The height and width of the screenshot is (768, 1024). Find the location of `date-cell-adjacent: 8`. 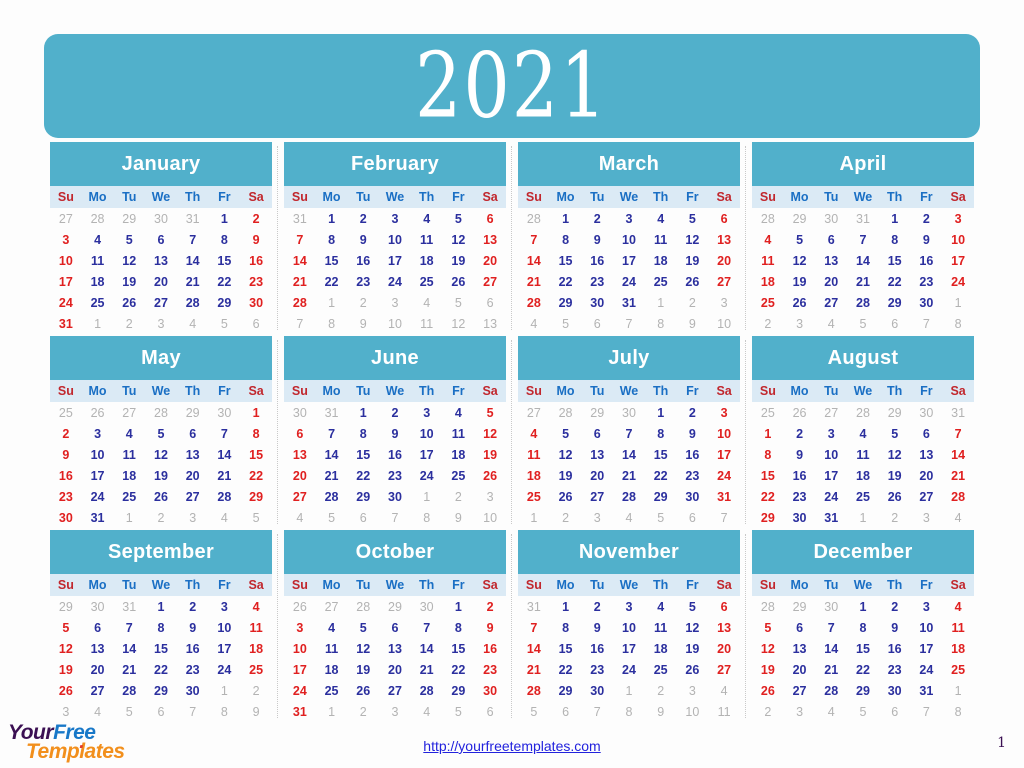

date-cell-adjacent: 8 is located at coordinates (629, 711).